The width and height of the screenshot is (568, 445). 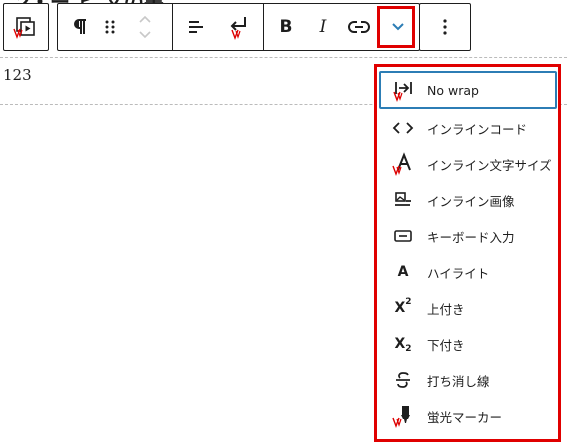 I want to click on block-toolbar: B I, so click(x=238, y=27).